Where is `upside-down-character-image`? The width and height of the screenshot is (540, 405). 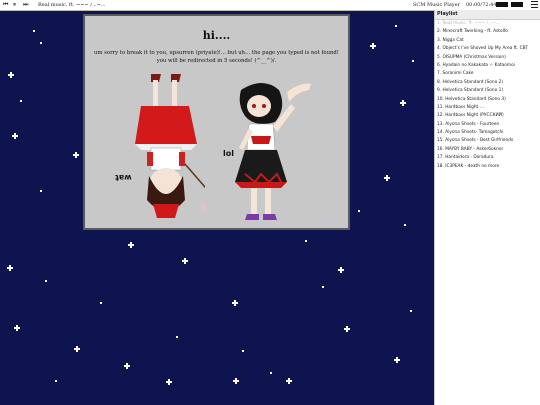 upside-down-character-image is located at coordinates (170, 146).